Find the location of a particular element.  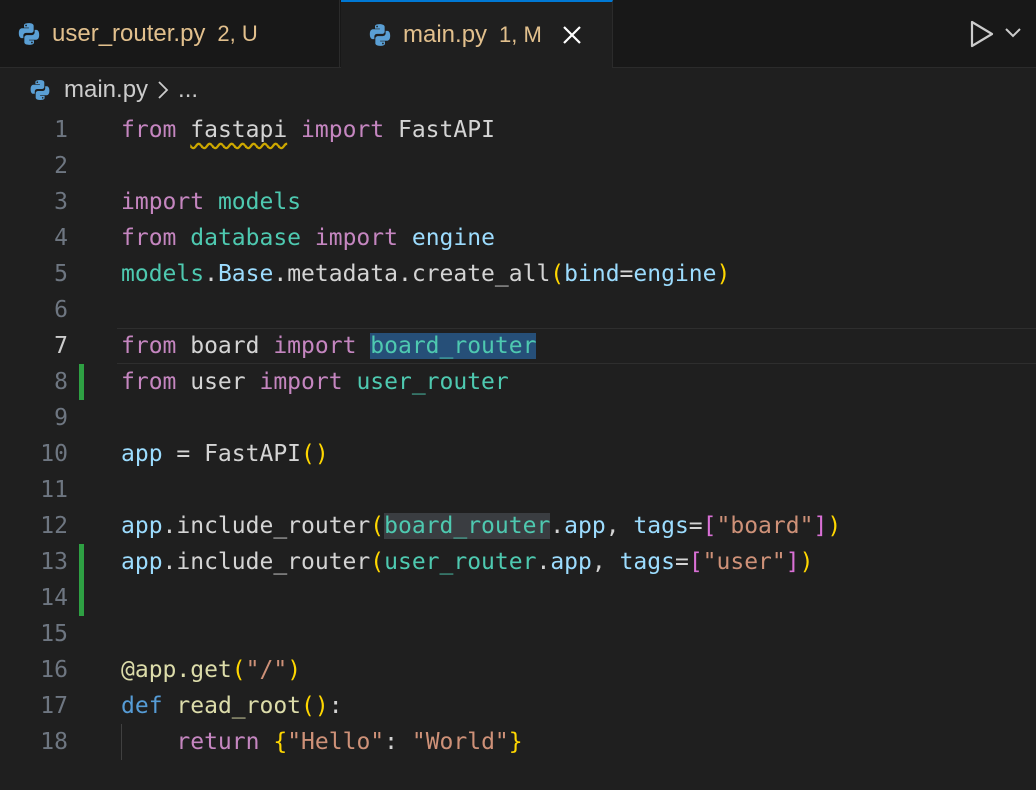

code-line: 7 from board import board_router is located at coordinates (518, 346).